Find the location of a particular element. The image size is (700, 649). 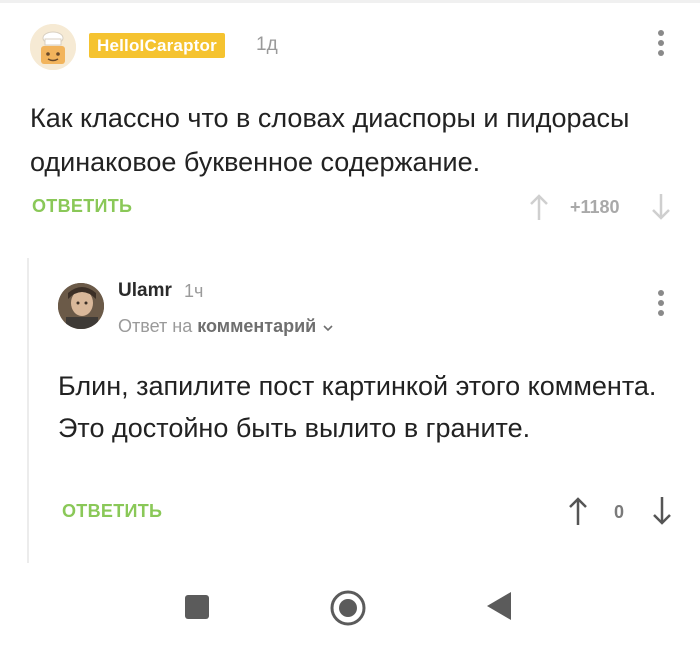

reply-to-target: комментарий is located at coordinates (256, 326).